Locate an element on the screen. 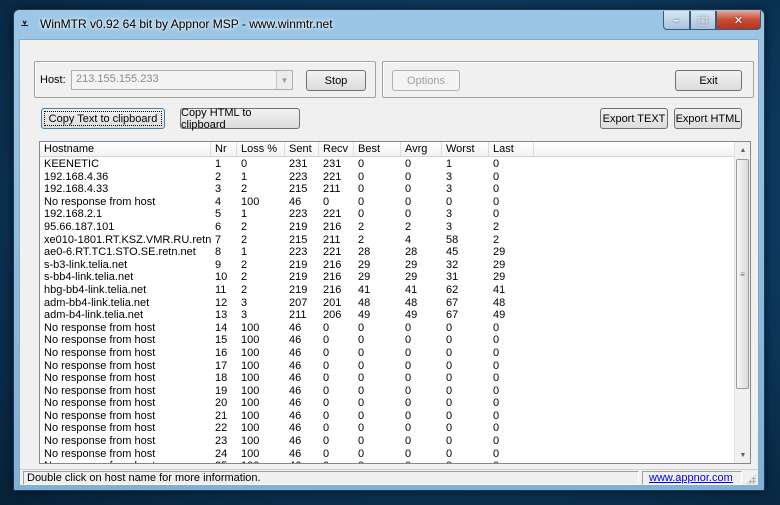 Image resolution: width=780 pixels, height=505 pixels. host-input: 213.155.155.233 is located at coordinates (117, 79).